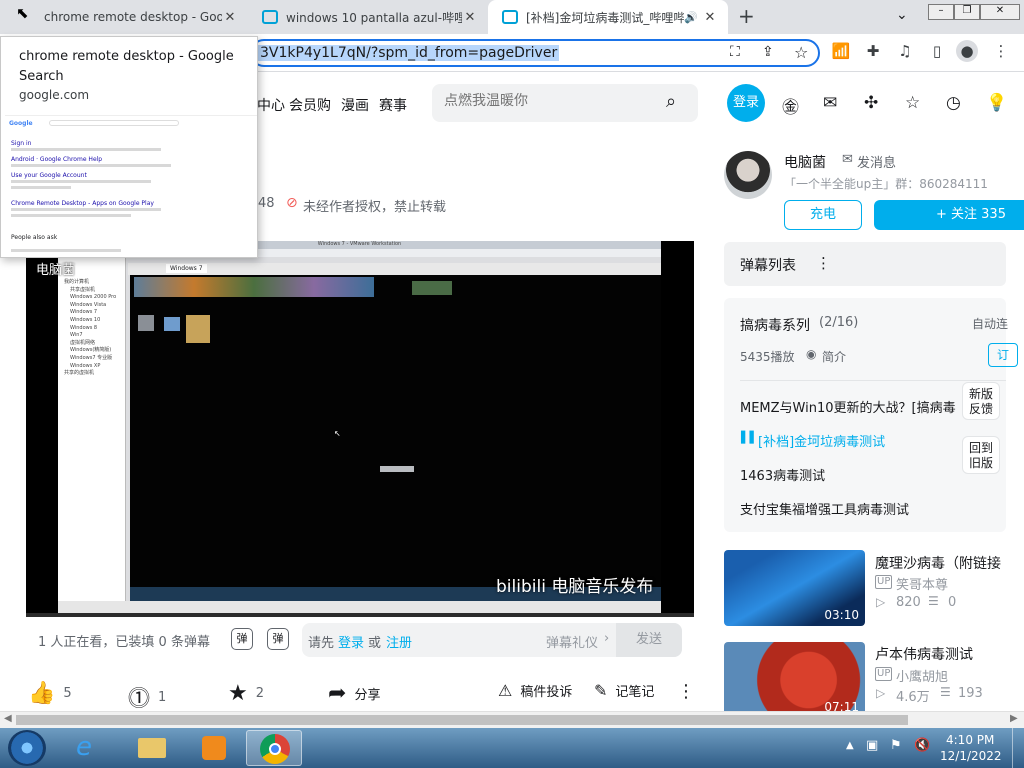 The width and height of the screenshot is (1024, 768). Describe the element at coordinates (872, 745) in the screenshot. I see `network-icon: ▣` at that location.